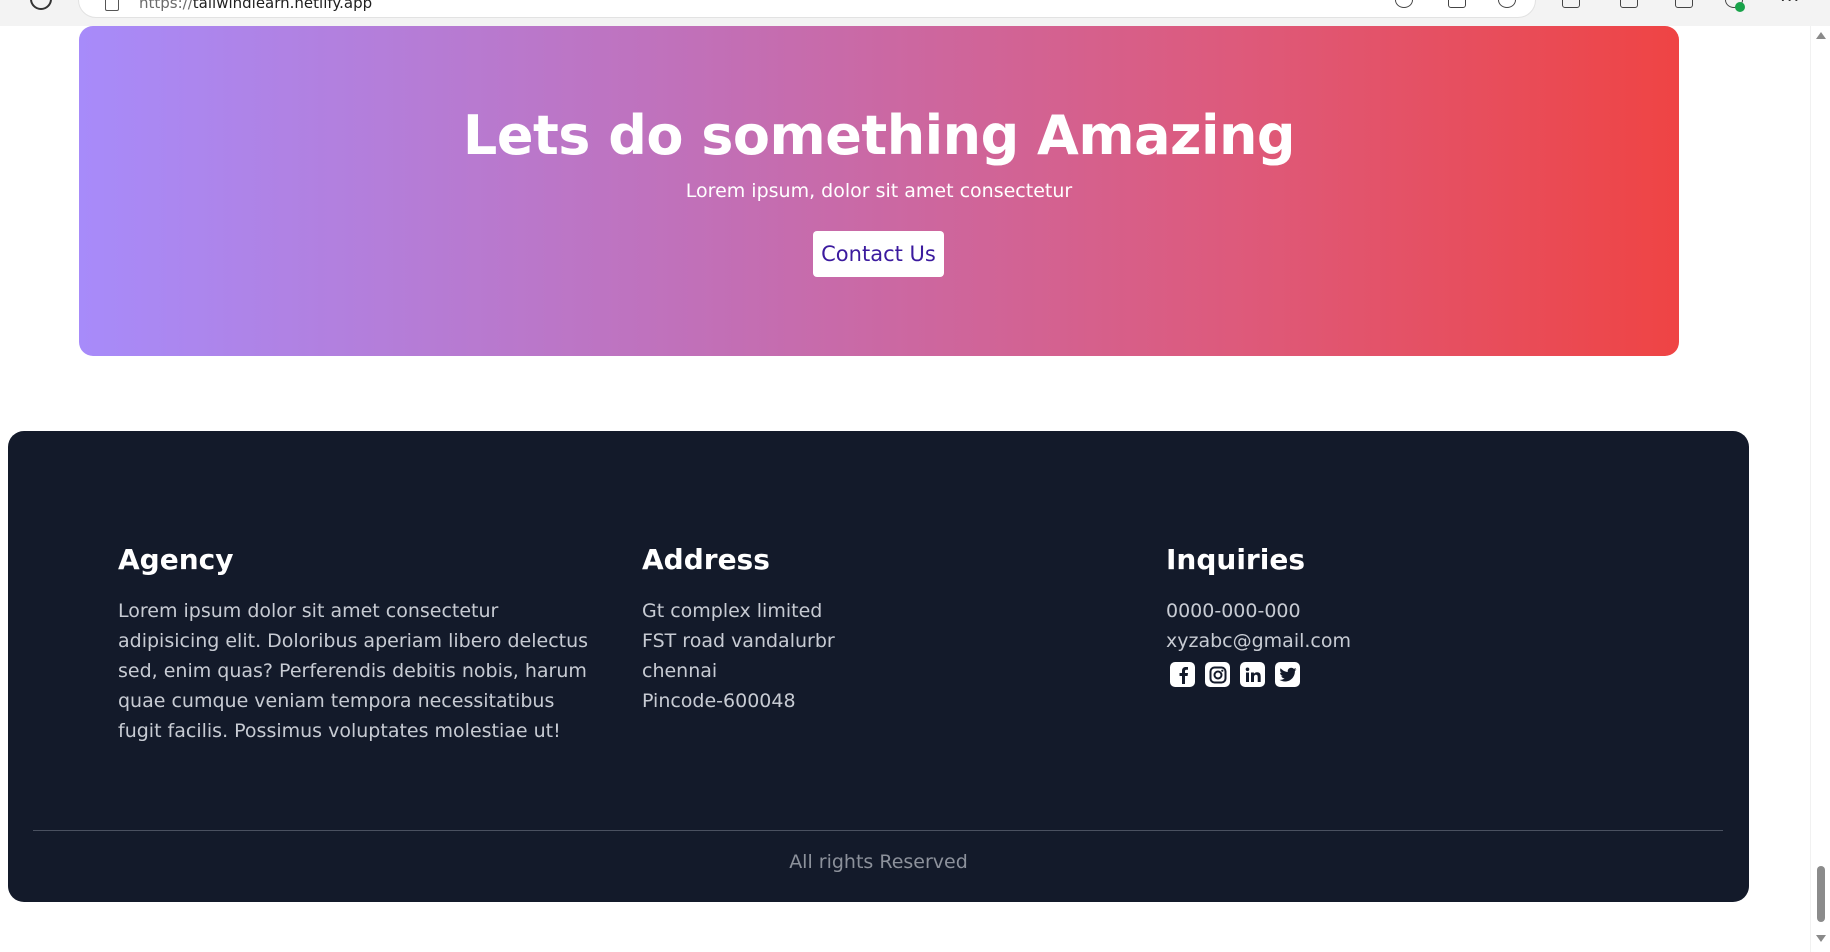 The height and width of the screenshot is (952, 1830). What do you see at coordinates (166, 6) in the screenshot?
I see `url-scheme: https://` at bounding box center [166, 6].